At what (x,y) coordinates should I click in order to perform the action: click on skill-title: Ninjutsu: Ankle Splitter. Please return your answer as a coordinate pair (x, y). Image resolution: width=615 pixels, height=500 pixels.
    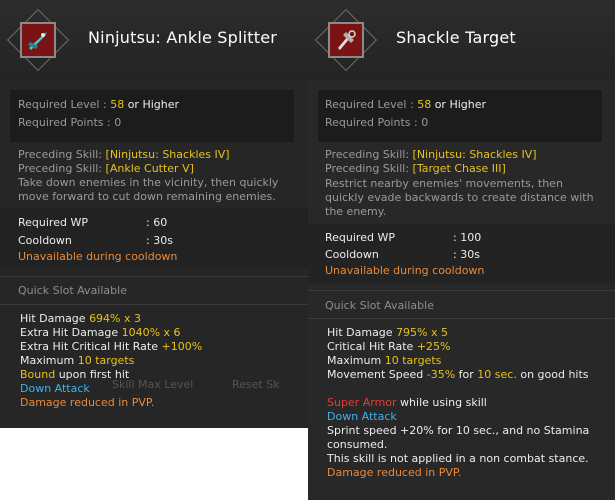
    Looking at the image, I should click on (183, 37).